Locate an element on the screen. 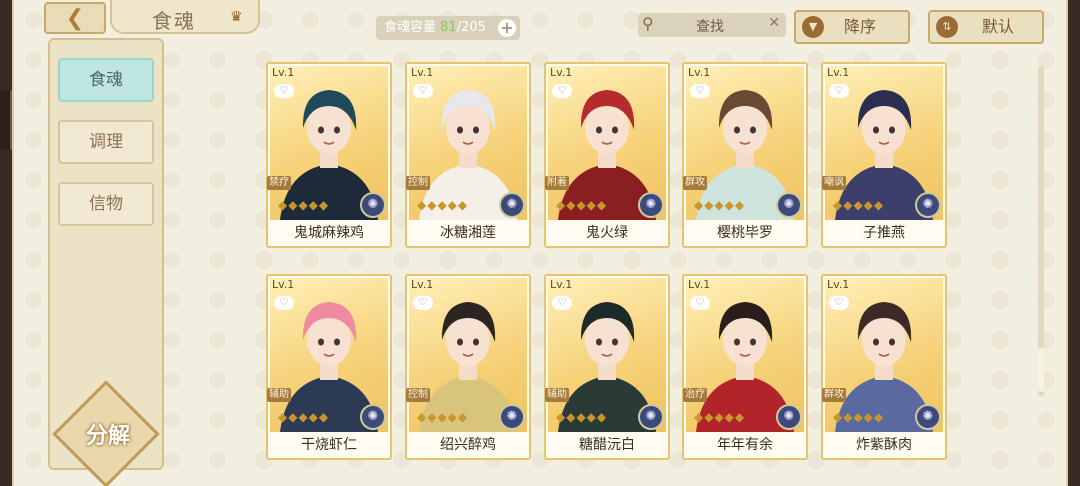  food-soul-card: Lv.1 ♡ 群攻 ◆◆◆◆◆ ✺ 樱桃毕罗 is located at coordinates (745, 155).